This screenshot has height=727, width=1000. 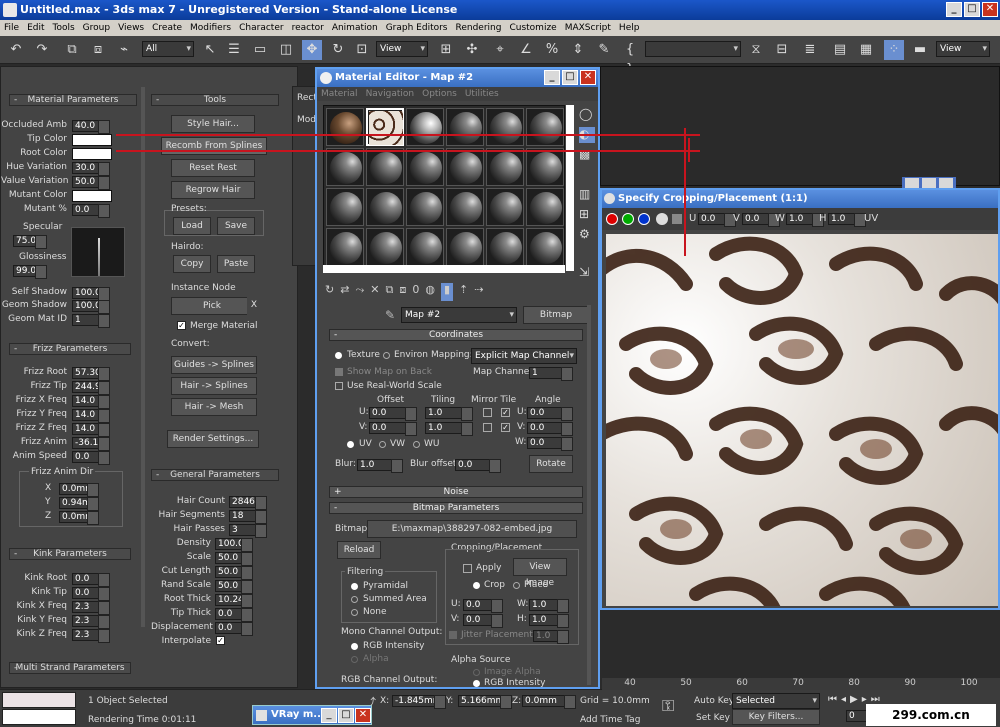 I want to click on hue-variation-field: 30.0, so click(x=91, y=169).